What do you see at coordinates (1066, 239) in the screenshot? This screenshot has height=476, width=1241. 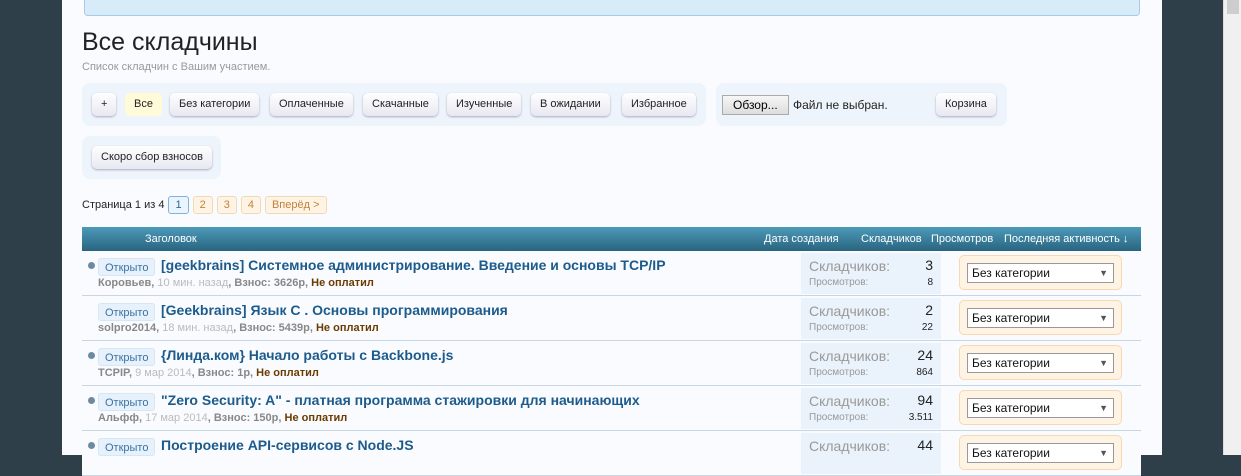 I see `col-last-activity: Последняя активность ↓` at bounding box center [1066, 239].